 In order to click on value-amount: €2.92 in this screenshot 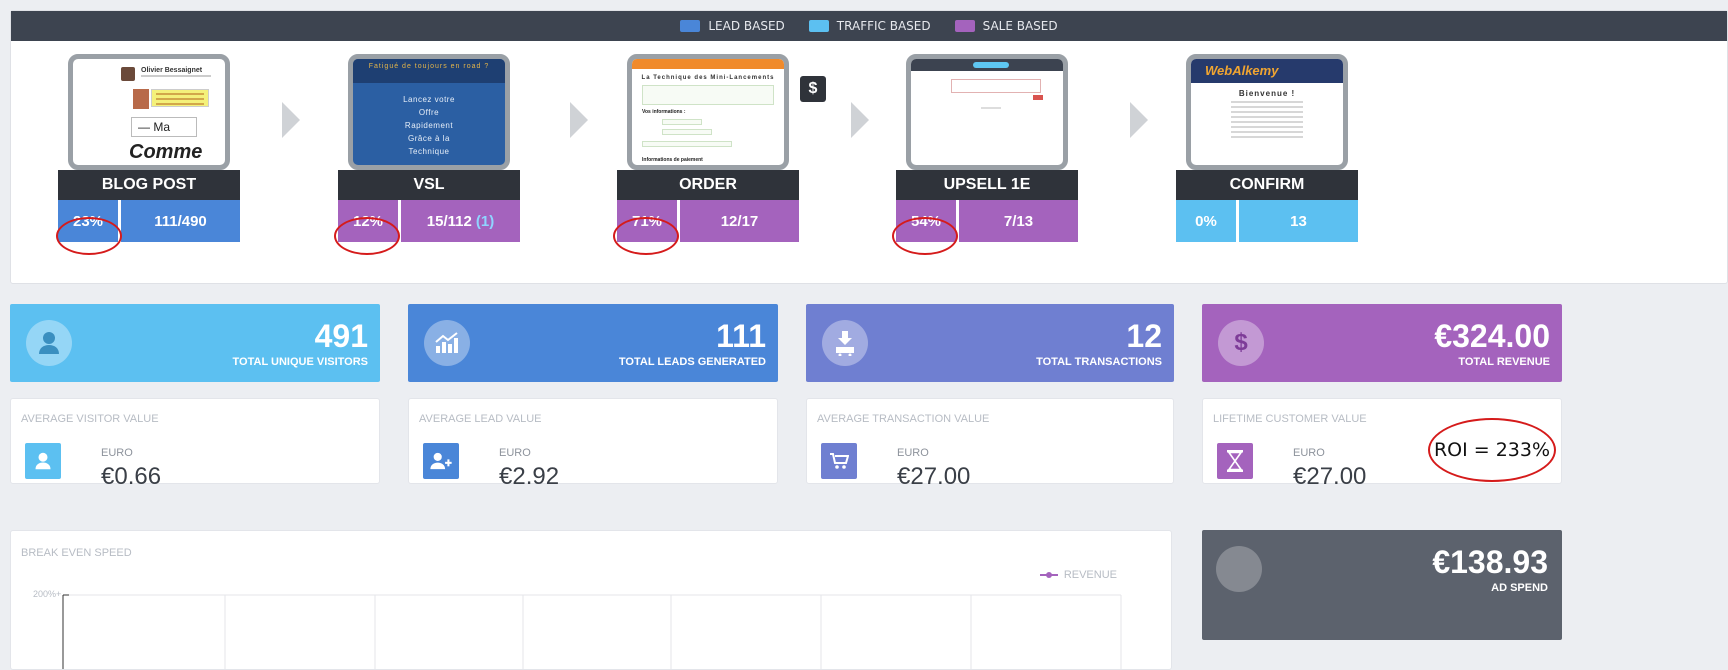, I will do `click(529, 476)`.